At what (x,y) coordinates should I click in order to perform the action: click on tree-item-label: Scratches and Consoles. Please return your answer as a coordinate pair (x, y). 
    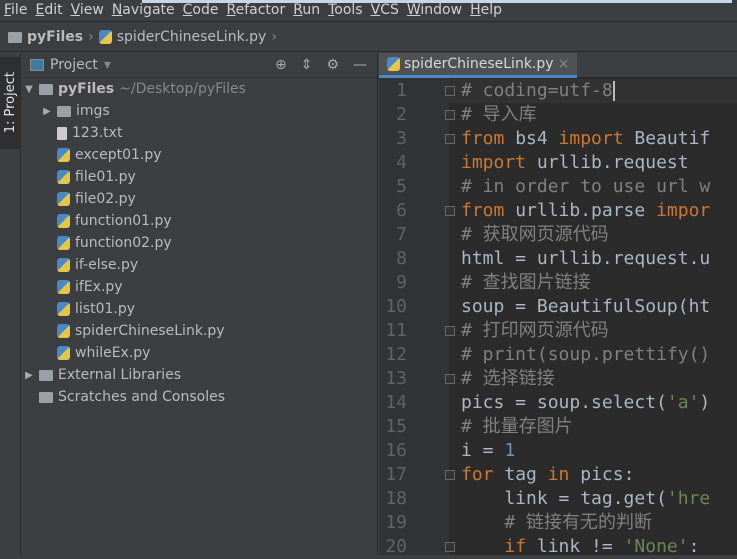
    Looking at the image, I should click on (141, 397).